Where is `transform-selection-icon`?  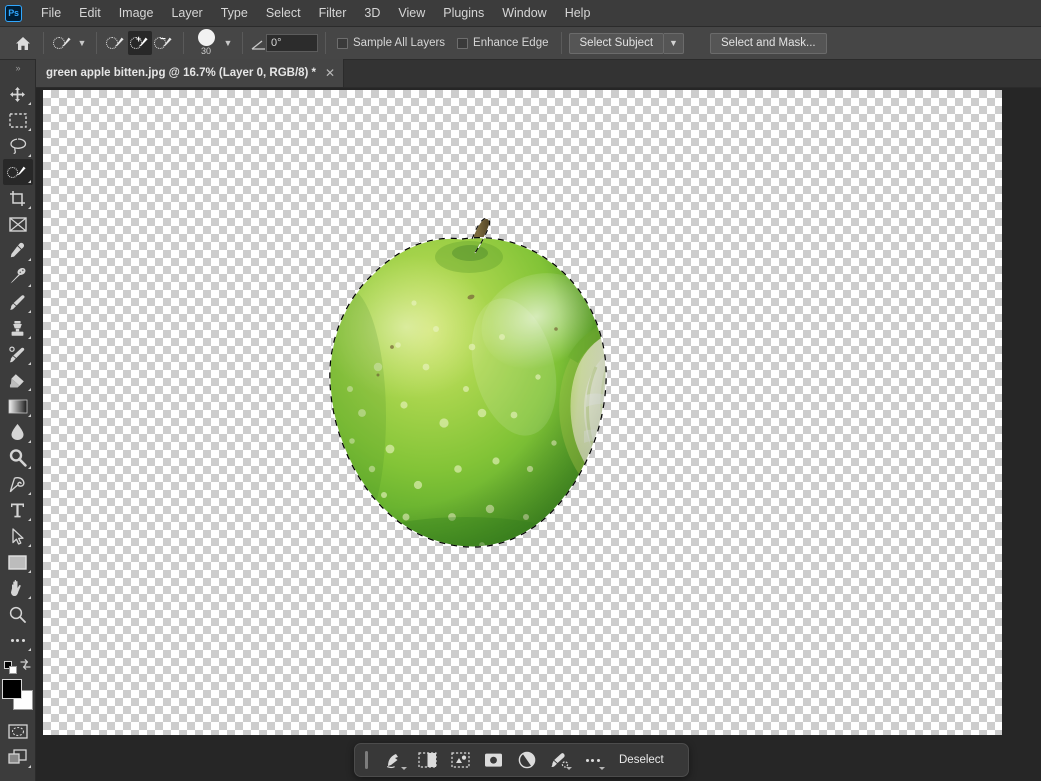
transform-selection-icon is located at coordinates (460, 760).